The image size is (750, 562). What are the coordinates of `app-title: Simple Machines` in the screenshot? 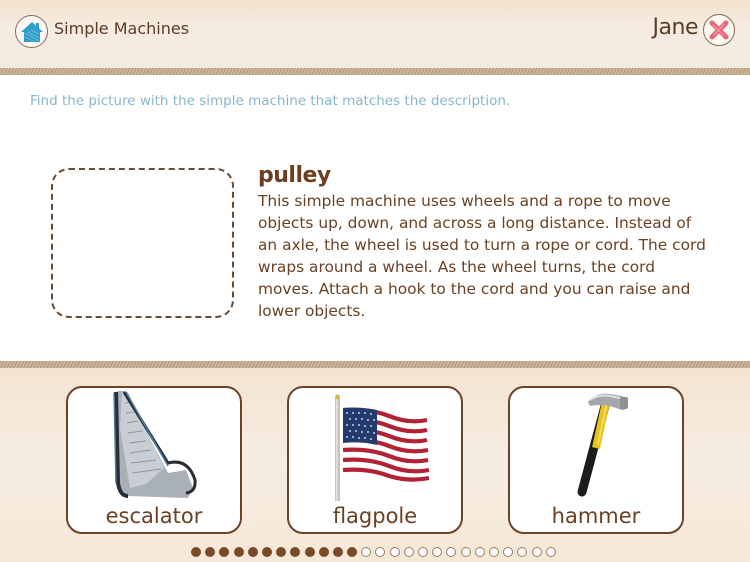 It's located at (122, 28).